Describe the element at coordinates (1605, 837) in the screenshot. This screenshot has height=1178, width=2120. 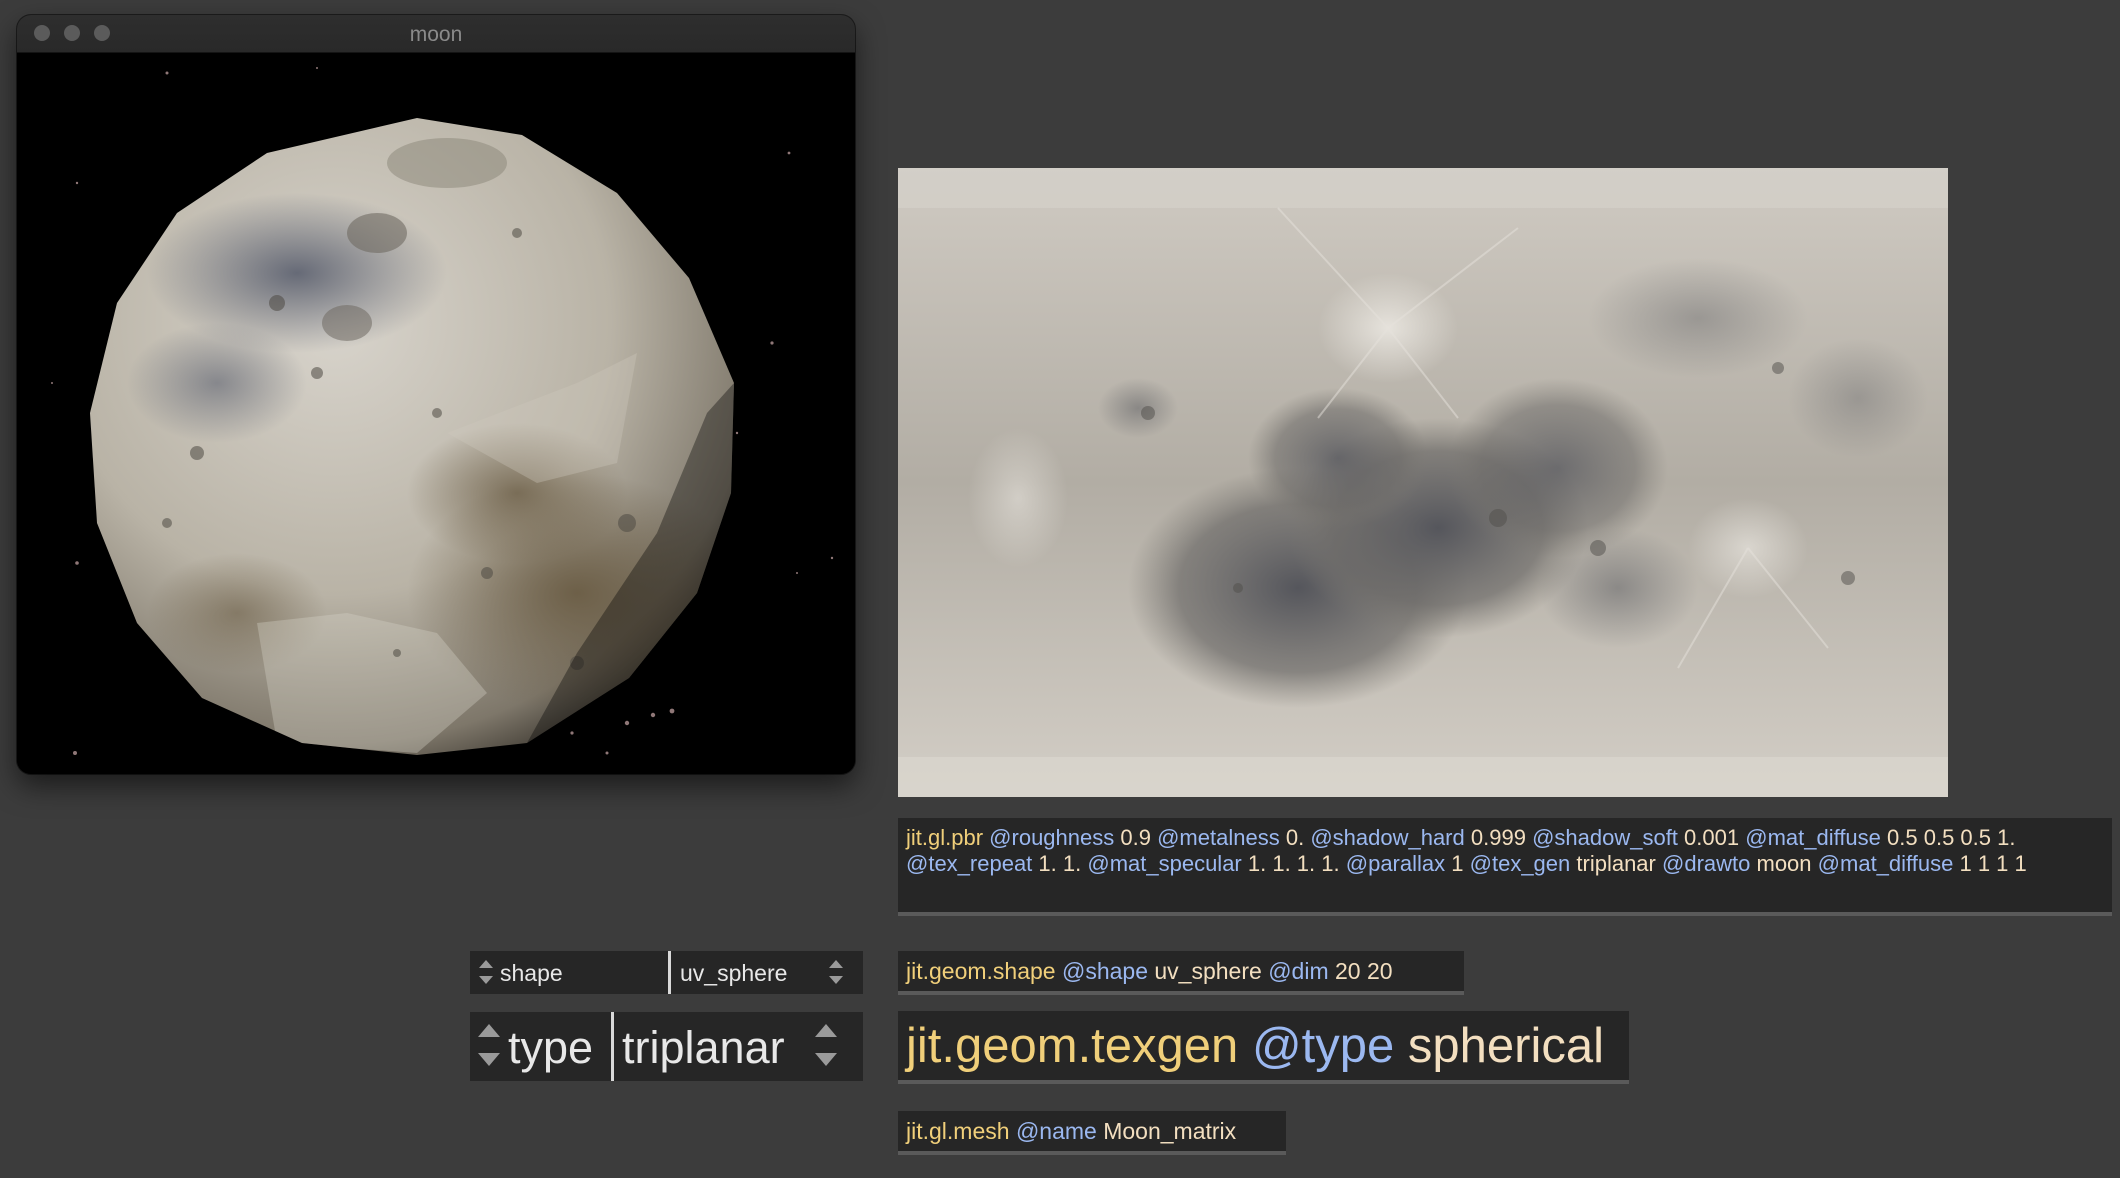
I see `attr-name: @shadow_soft` at that location.